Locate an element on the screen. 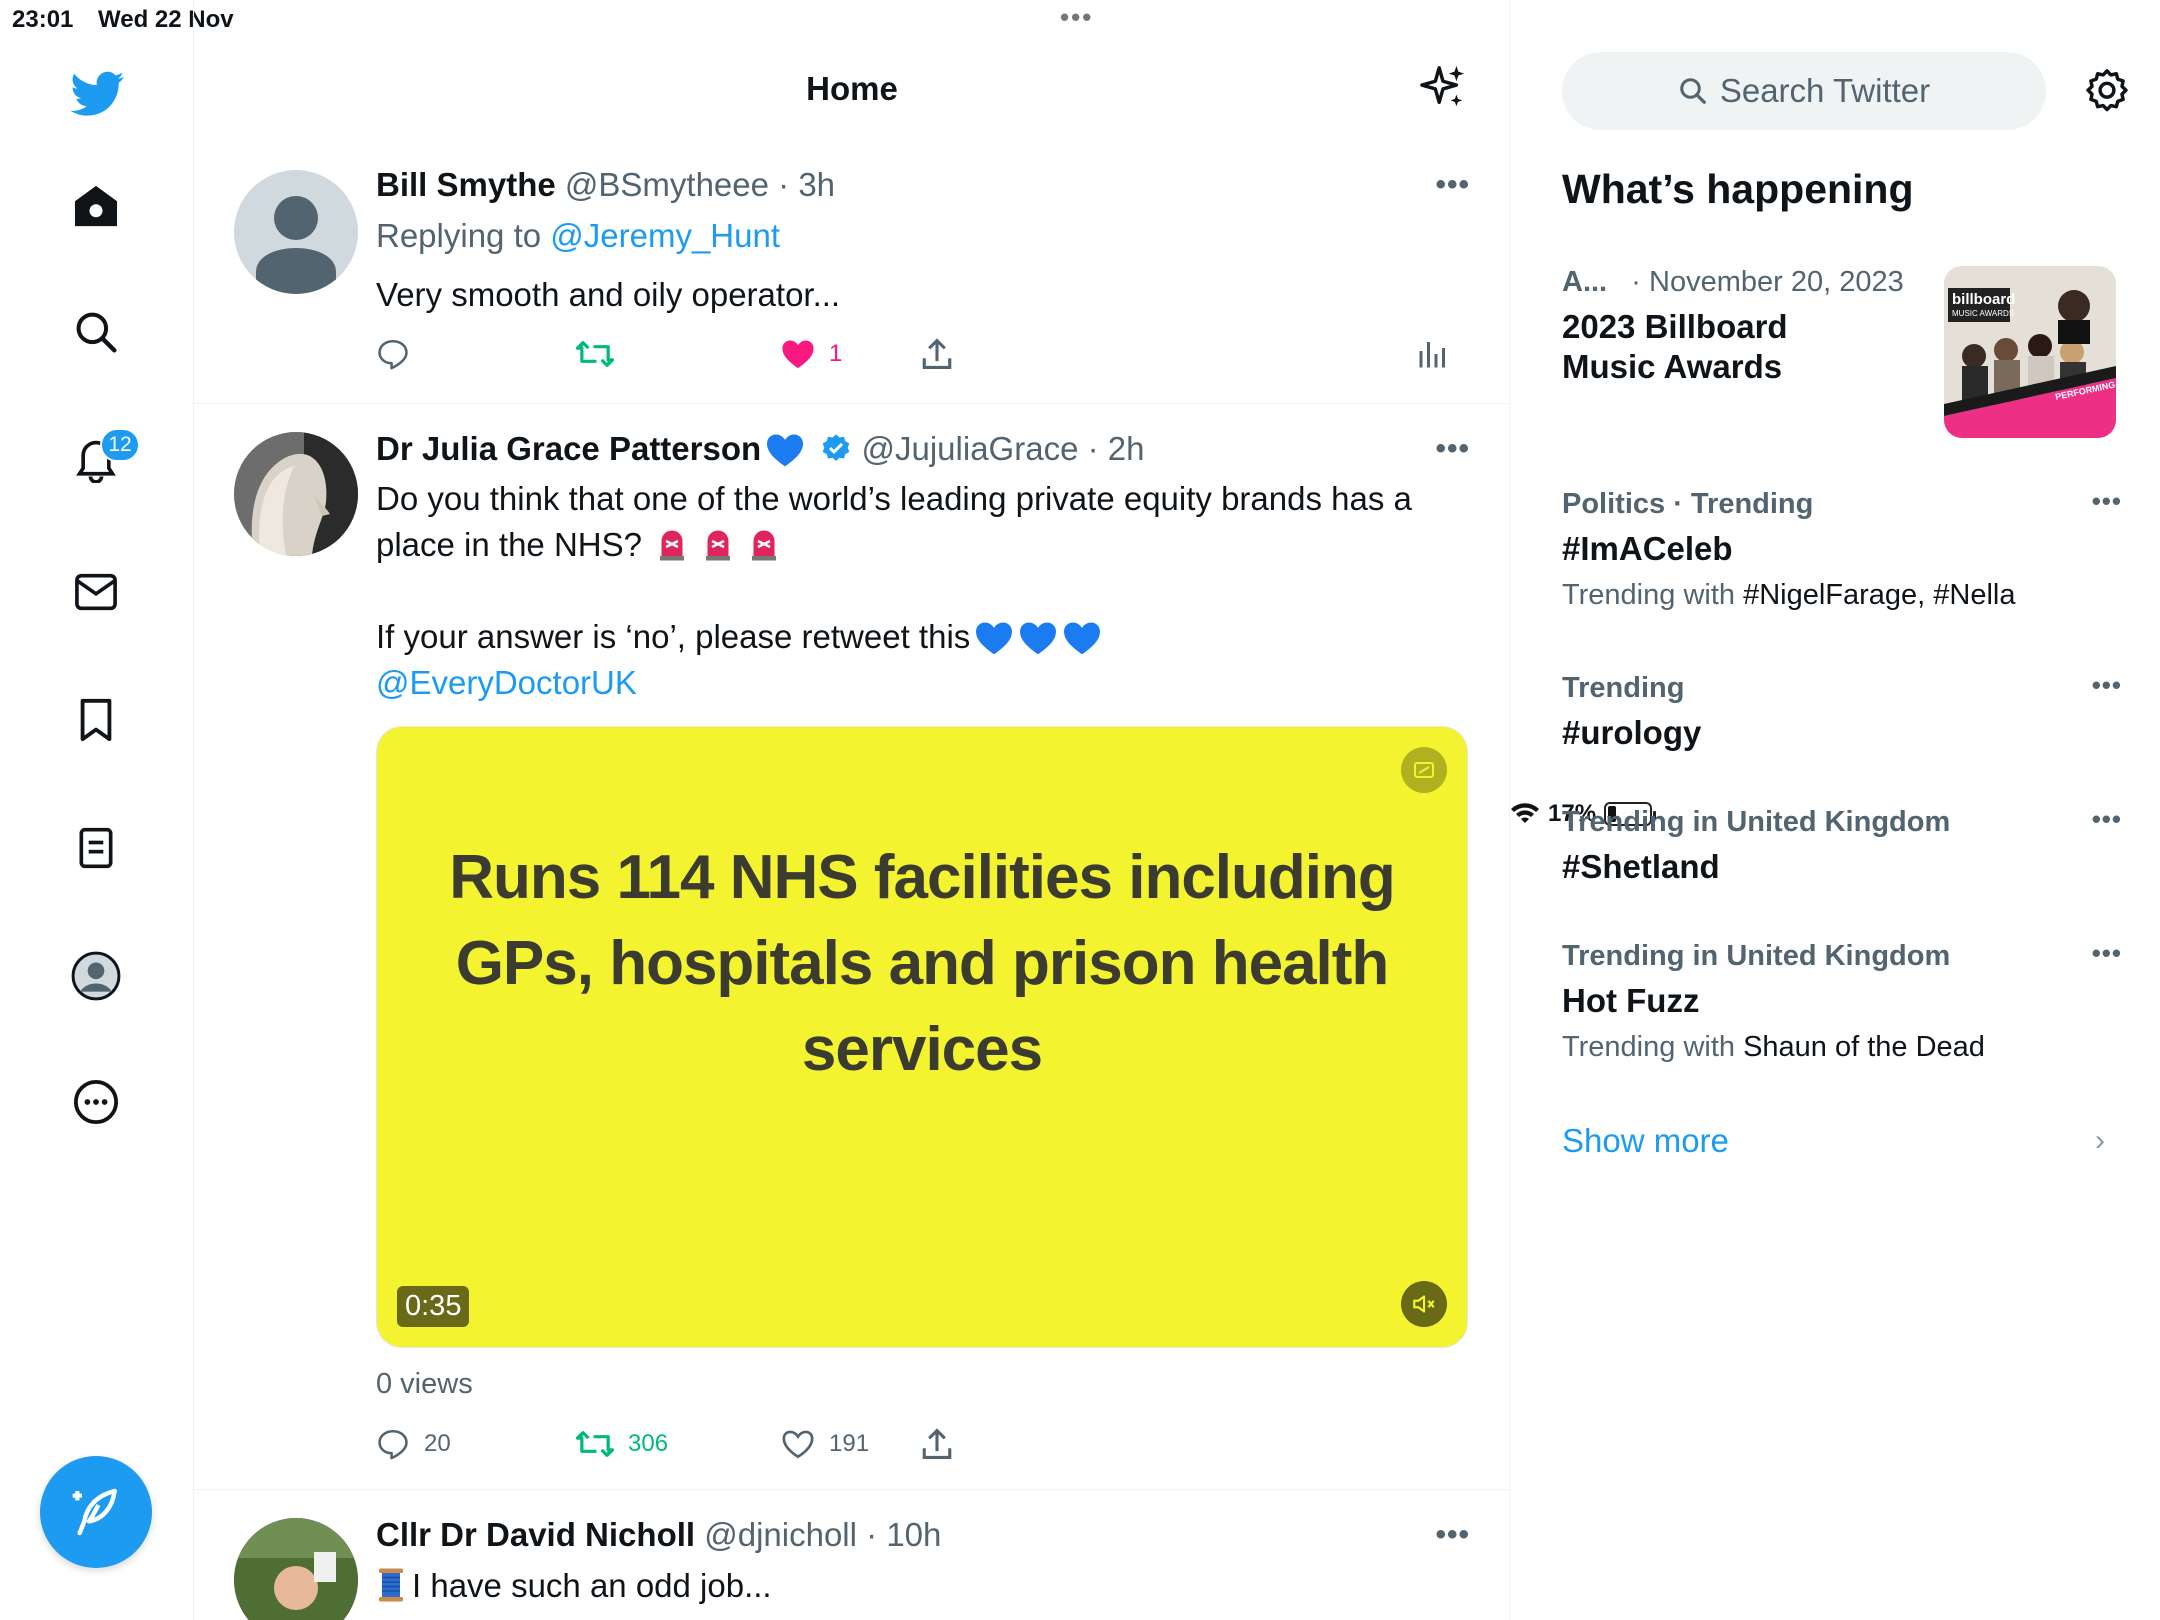 The image size is (2160, 1620). reply-to-link: @Jeremy_Hunt is located at coordinates (665, 235).